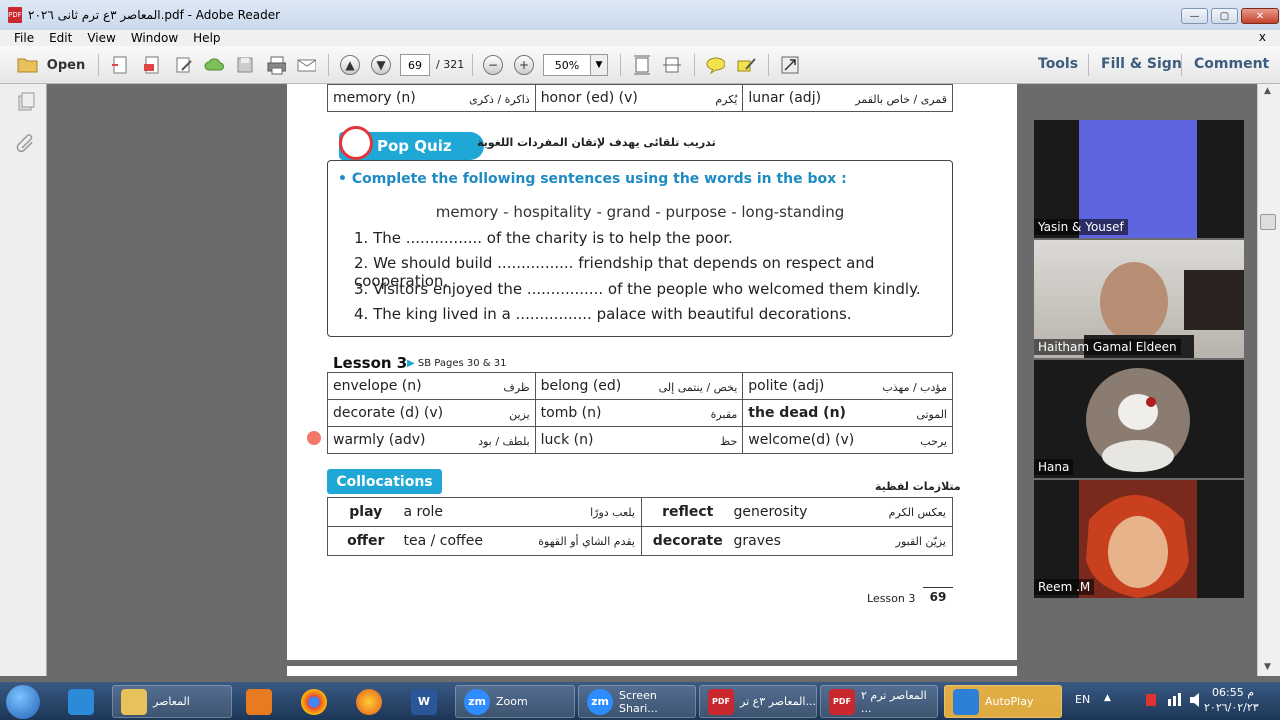  I want to click on menu-help: Help, so click(206, 38).